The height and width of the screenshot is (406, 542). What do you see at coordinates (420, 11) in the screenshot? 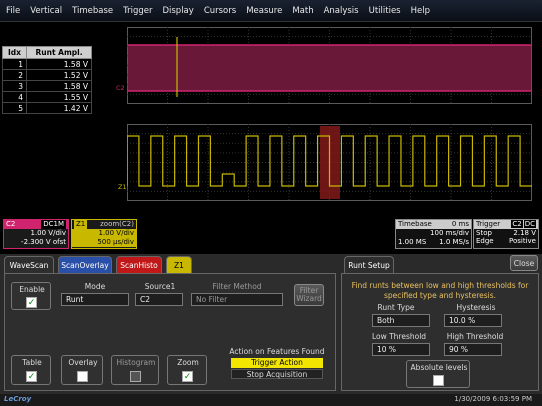
I see `menu-item-help: Help` at bounding box center [420, 11].